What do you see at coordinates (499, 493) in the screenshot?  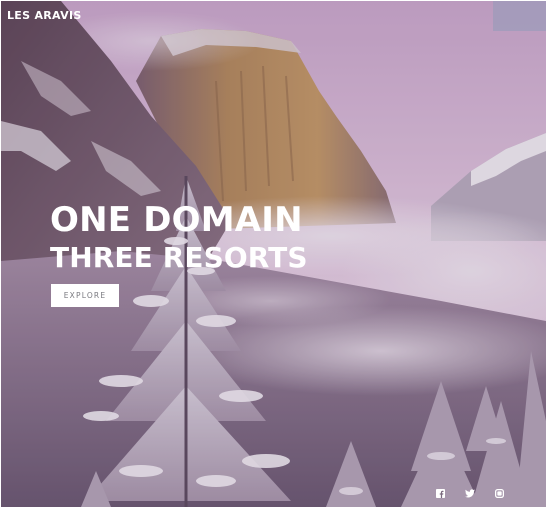 I see `instagram-icon` at bounding box center [499, 493].